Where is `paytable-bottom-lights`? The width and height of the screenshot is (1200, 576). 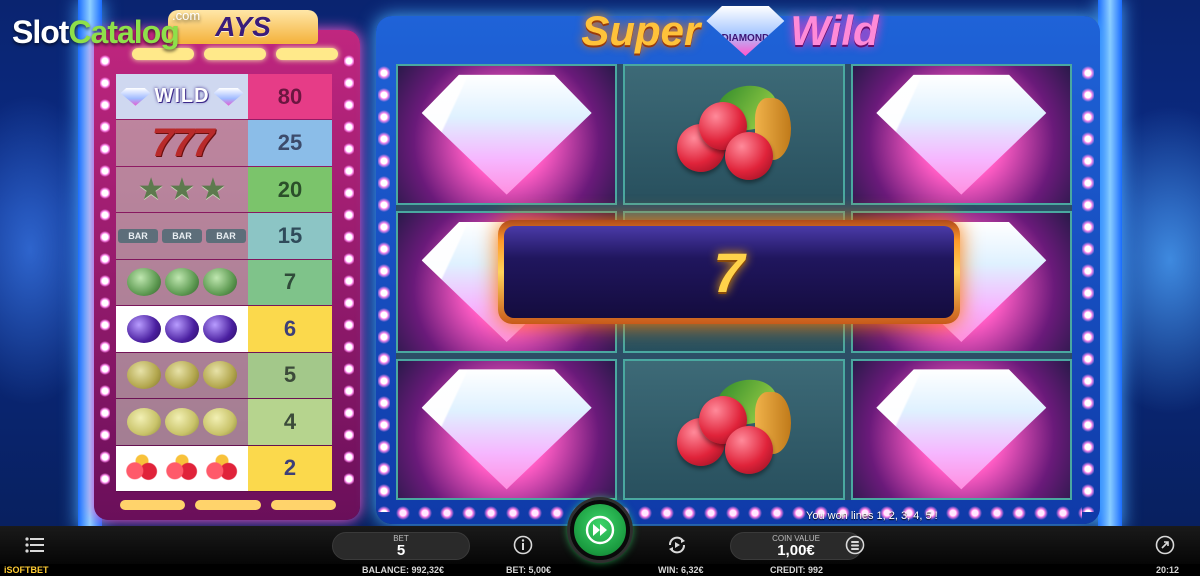
paytable-bottom-lights is located at coordinates (228, 505).